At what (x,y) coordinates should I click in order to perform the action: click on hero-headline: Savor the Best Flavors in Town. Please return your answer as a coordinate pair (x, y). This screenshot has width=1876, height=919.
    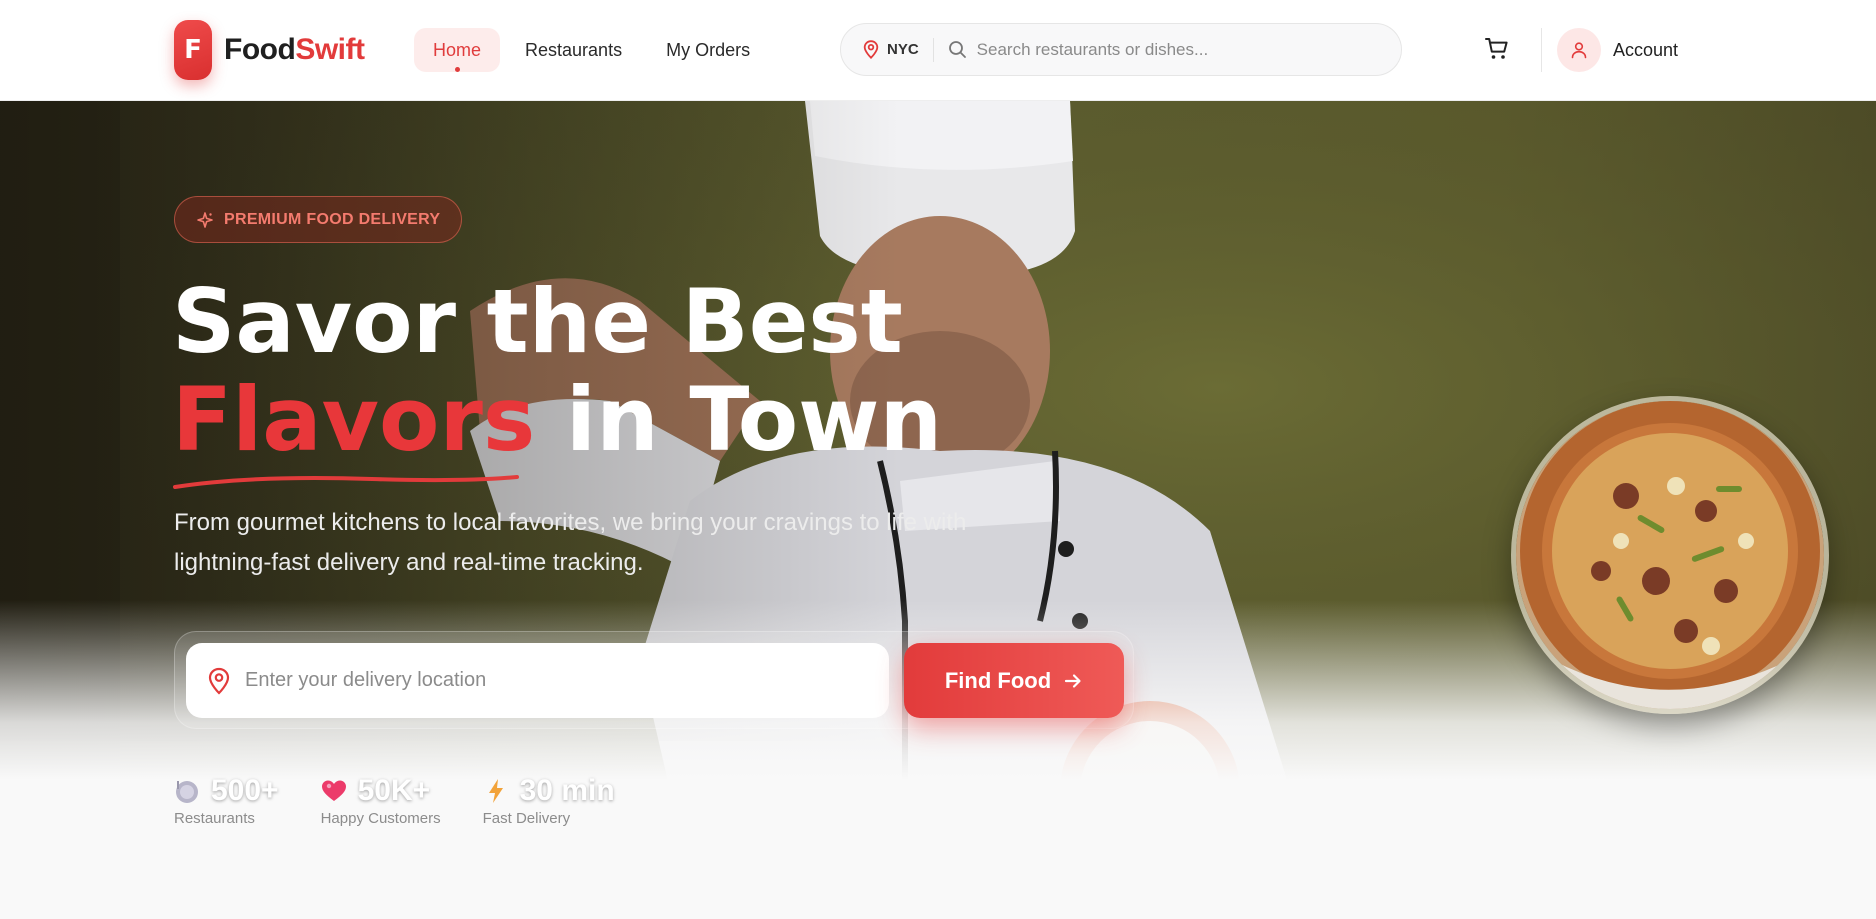
    Looking at the image, I should click on (557, 371).